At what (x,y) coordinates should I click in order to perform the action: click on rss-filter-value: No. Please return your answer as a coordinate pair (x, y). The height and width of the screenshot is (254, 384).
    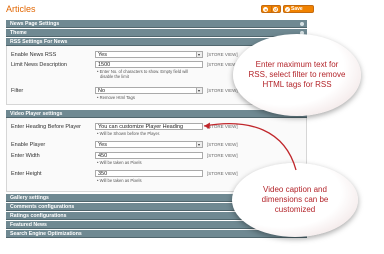
    Looking at the image, I should click on (102, 91).